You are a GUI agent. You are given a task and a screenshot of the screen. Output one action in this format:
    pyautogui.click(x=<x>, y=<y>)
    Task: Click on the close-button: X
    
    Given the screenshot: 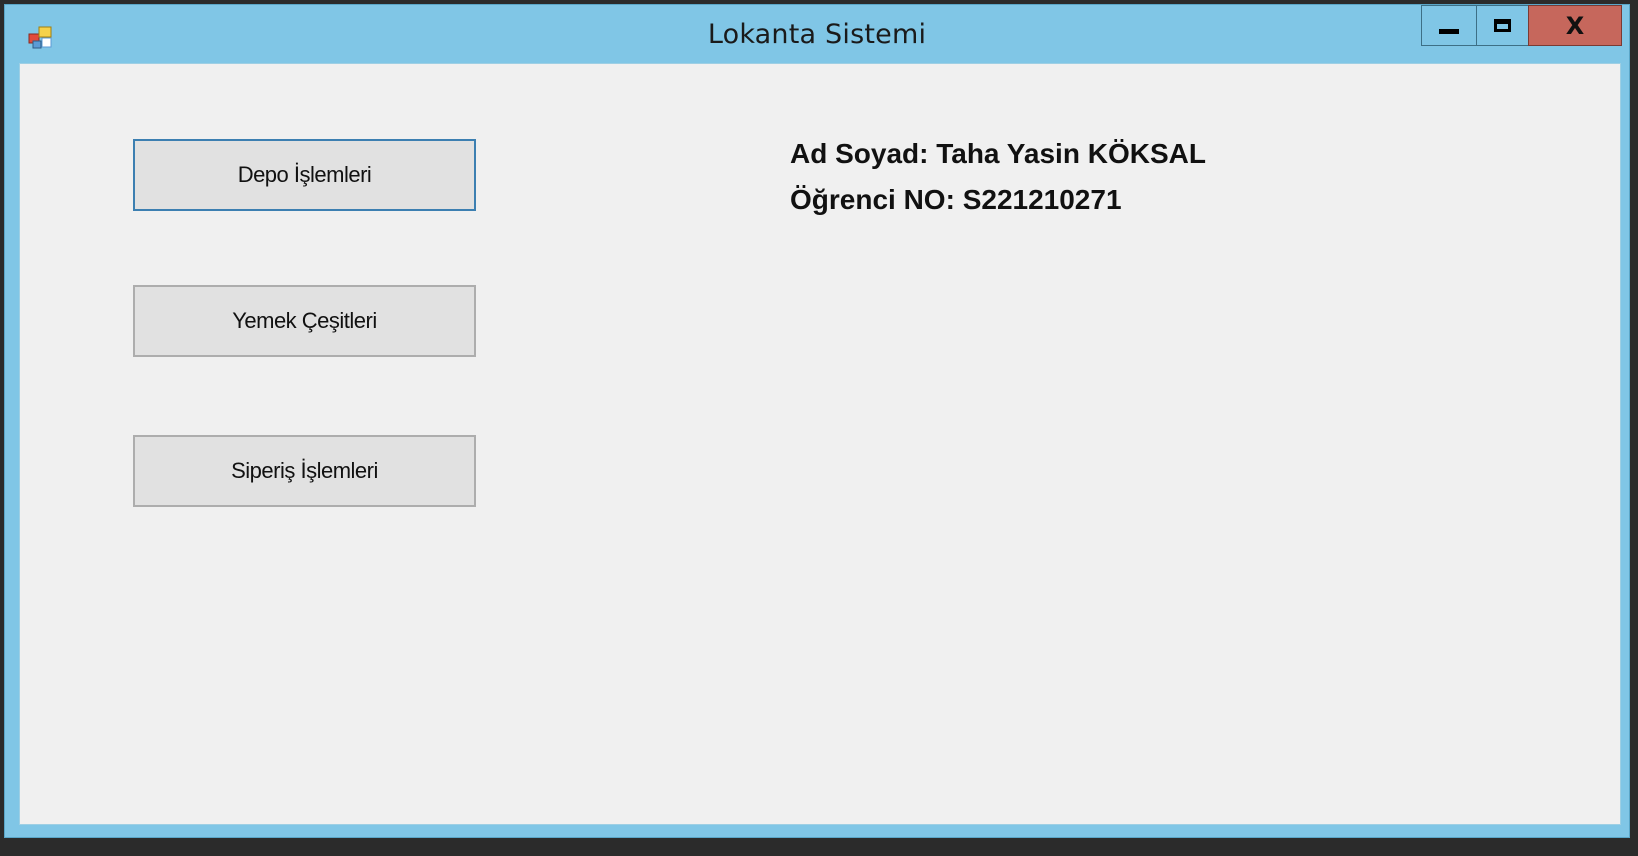 What is the action you would take?
    pyautogui.click(x=1575, y=25)
    